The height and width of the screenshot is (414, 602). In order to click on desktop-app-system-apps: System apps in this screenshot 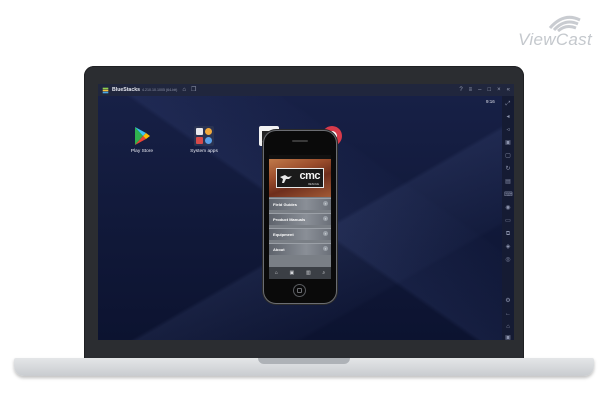, I will do `click(204, 140)`.